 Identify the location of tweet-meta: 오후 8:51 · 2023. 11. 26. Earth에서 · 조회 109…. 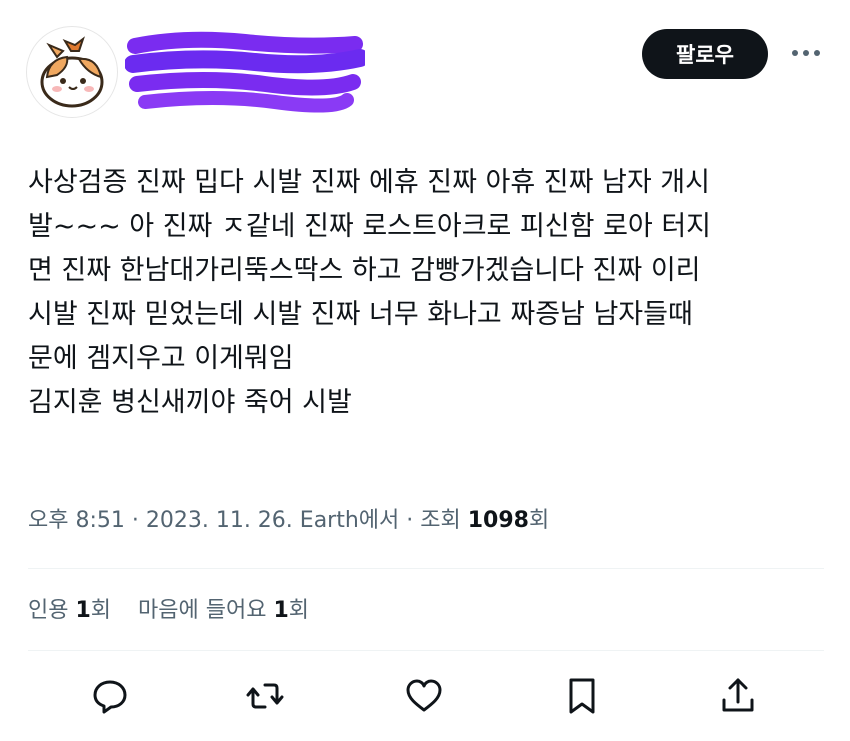
(288, 518).